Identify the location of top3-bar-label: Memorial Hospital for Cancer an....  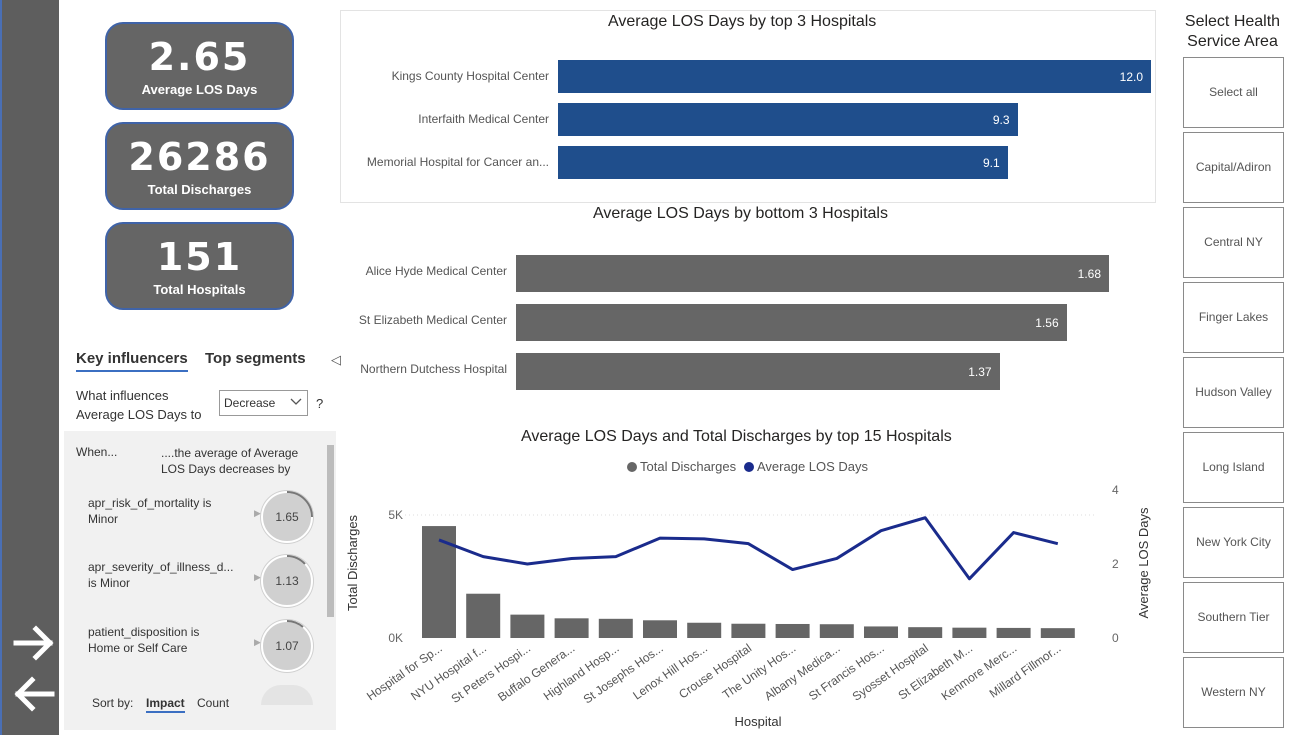
(457, 162).